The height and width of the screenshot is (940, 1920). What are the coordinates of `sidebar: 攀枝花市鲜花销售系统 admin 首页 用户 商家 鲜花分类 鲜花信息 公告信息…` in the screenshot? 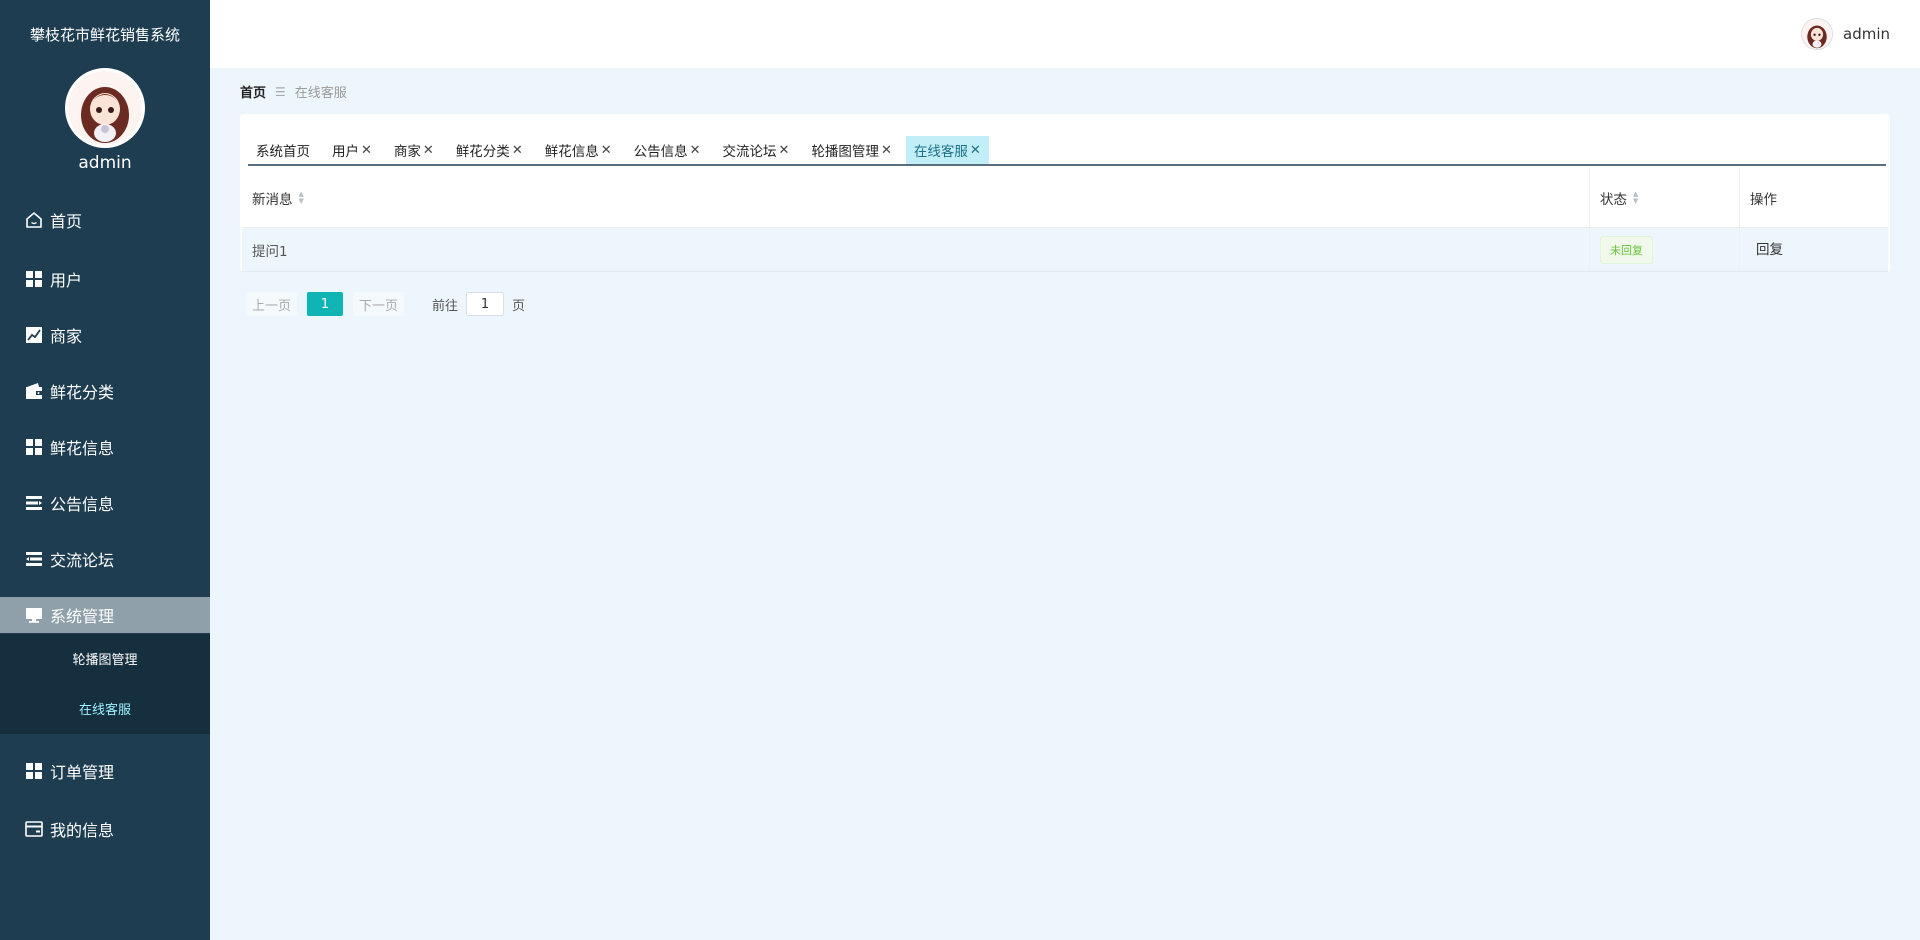 It's located at (105, 470).